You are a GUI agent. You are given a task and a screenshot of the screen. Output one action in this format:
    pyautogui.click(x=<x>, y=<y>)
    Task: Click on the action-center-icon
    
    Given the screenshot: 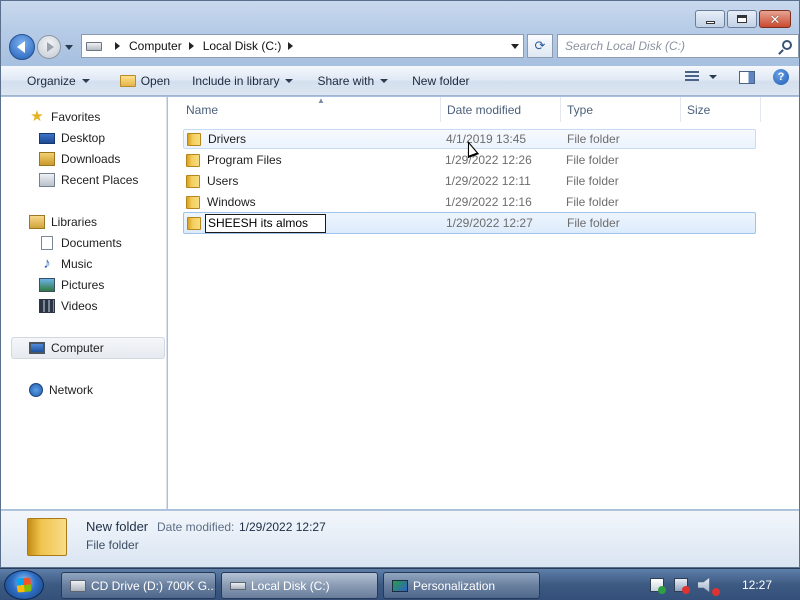 What is the action you would take?
    pyautogui.click(x=658, y=586)
    